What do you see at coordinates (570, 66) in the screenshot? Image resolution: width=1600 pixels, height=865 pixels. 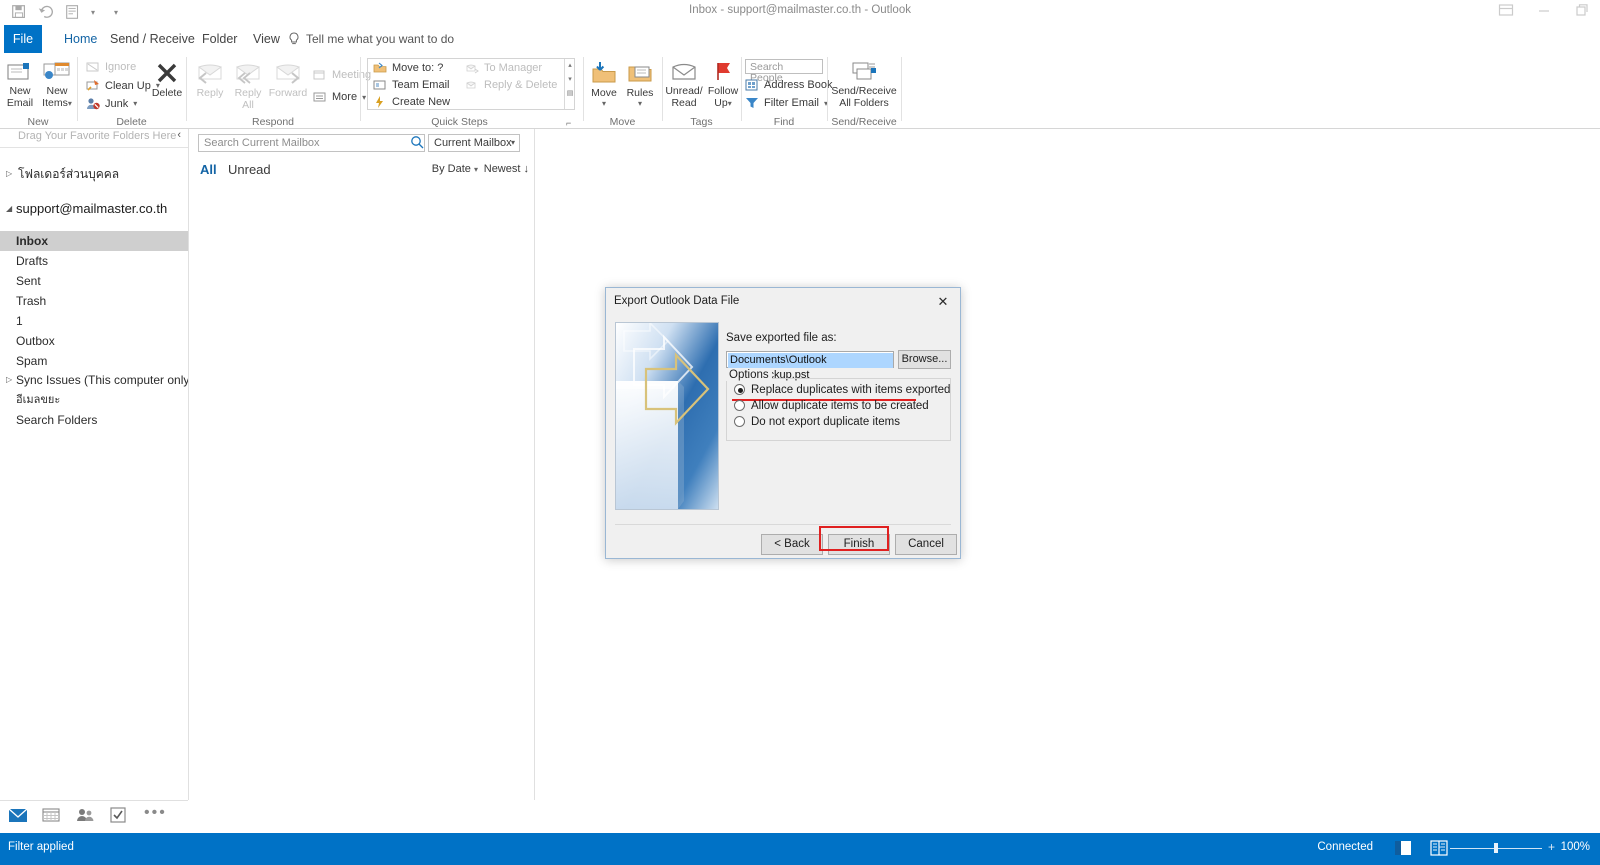 I see `quick-steps-scroll-up-icon: ▴` at bounding box center [570, 66].